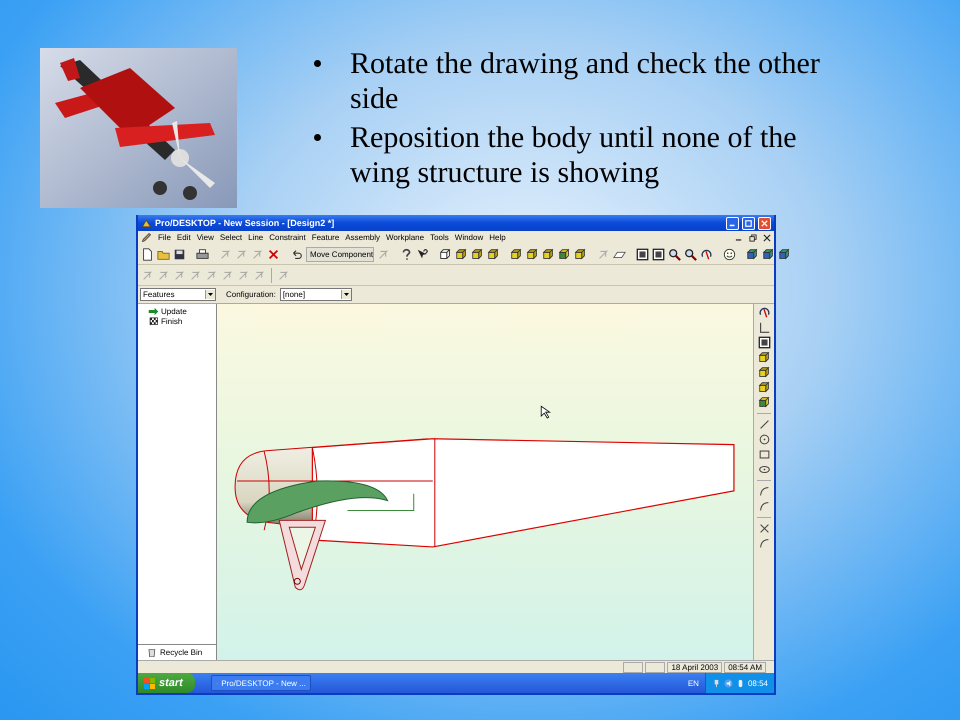  Describe the element at coordinates (287, 237) in the screenshot. I see `menu-item: Constraint` at that location.